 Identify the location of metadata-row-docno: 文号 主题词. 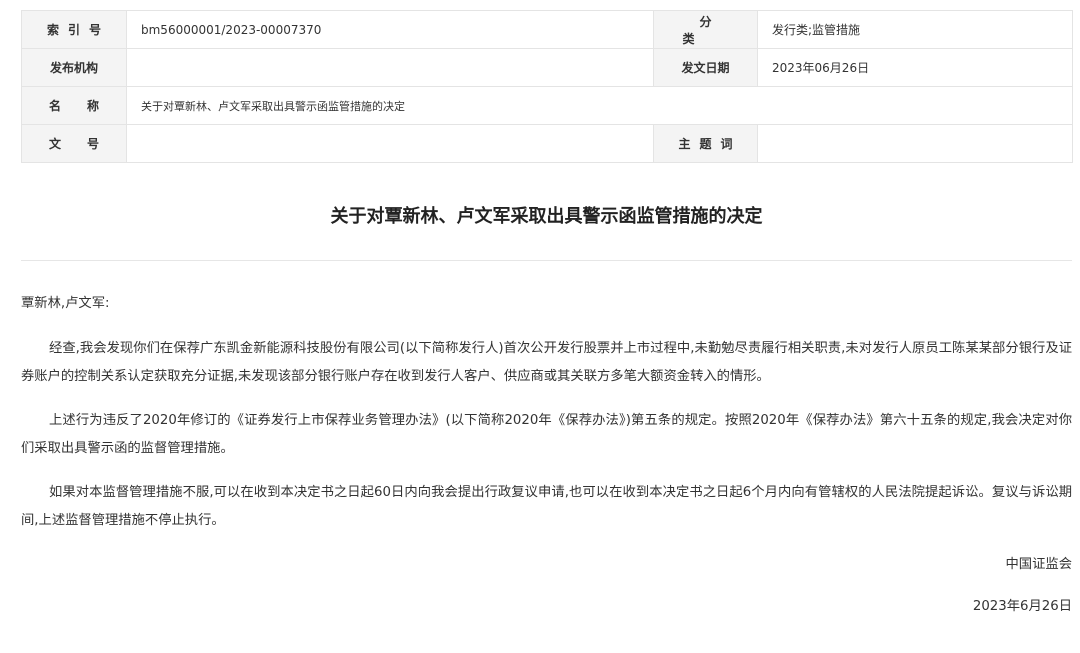
(547, 143).